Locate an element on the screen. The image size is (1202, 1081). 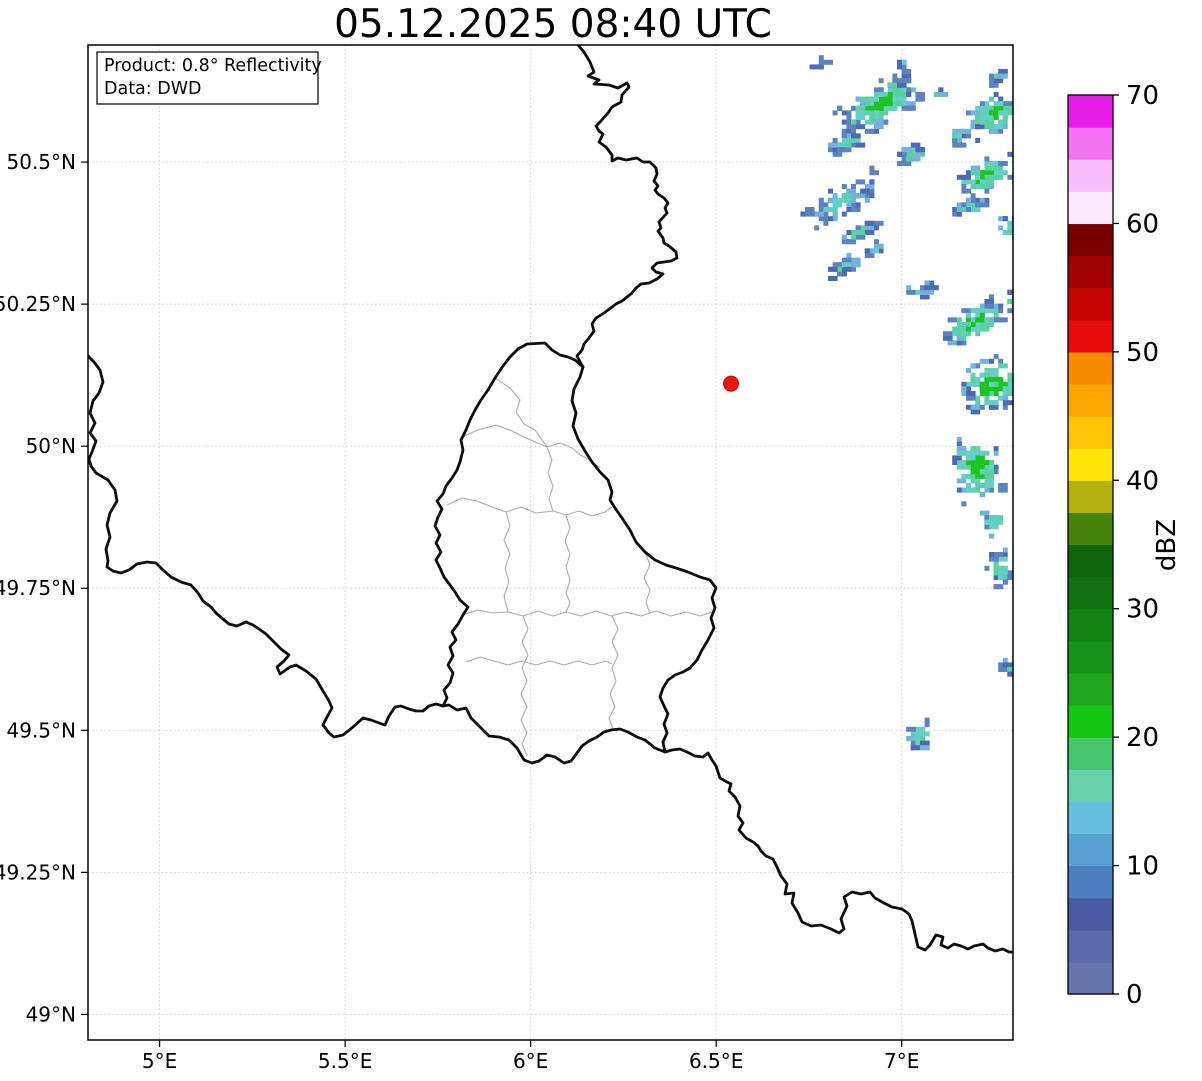
colorbar-tick-label: 20 is located at coordinates (1142, 738).